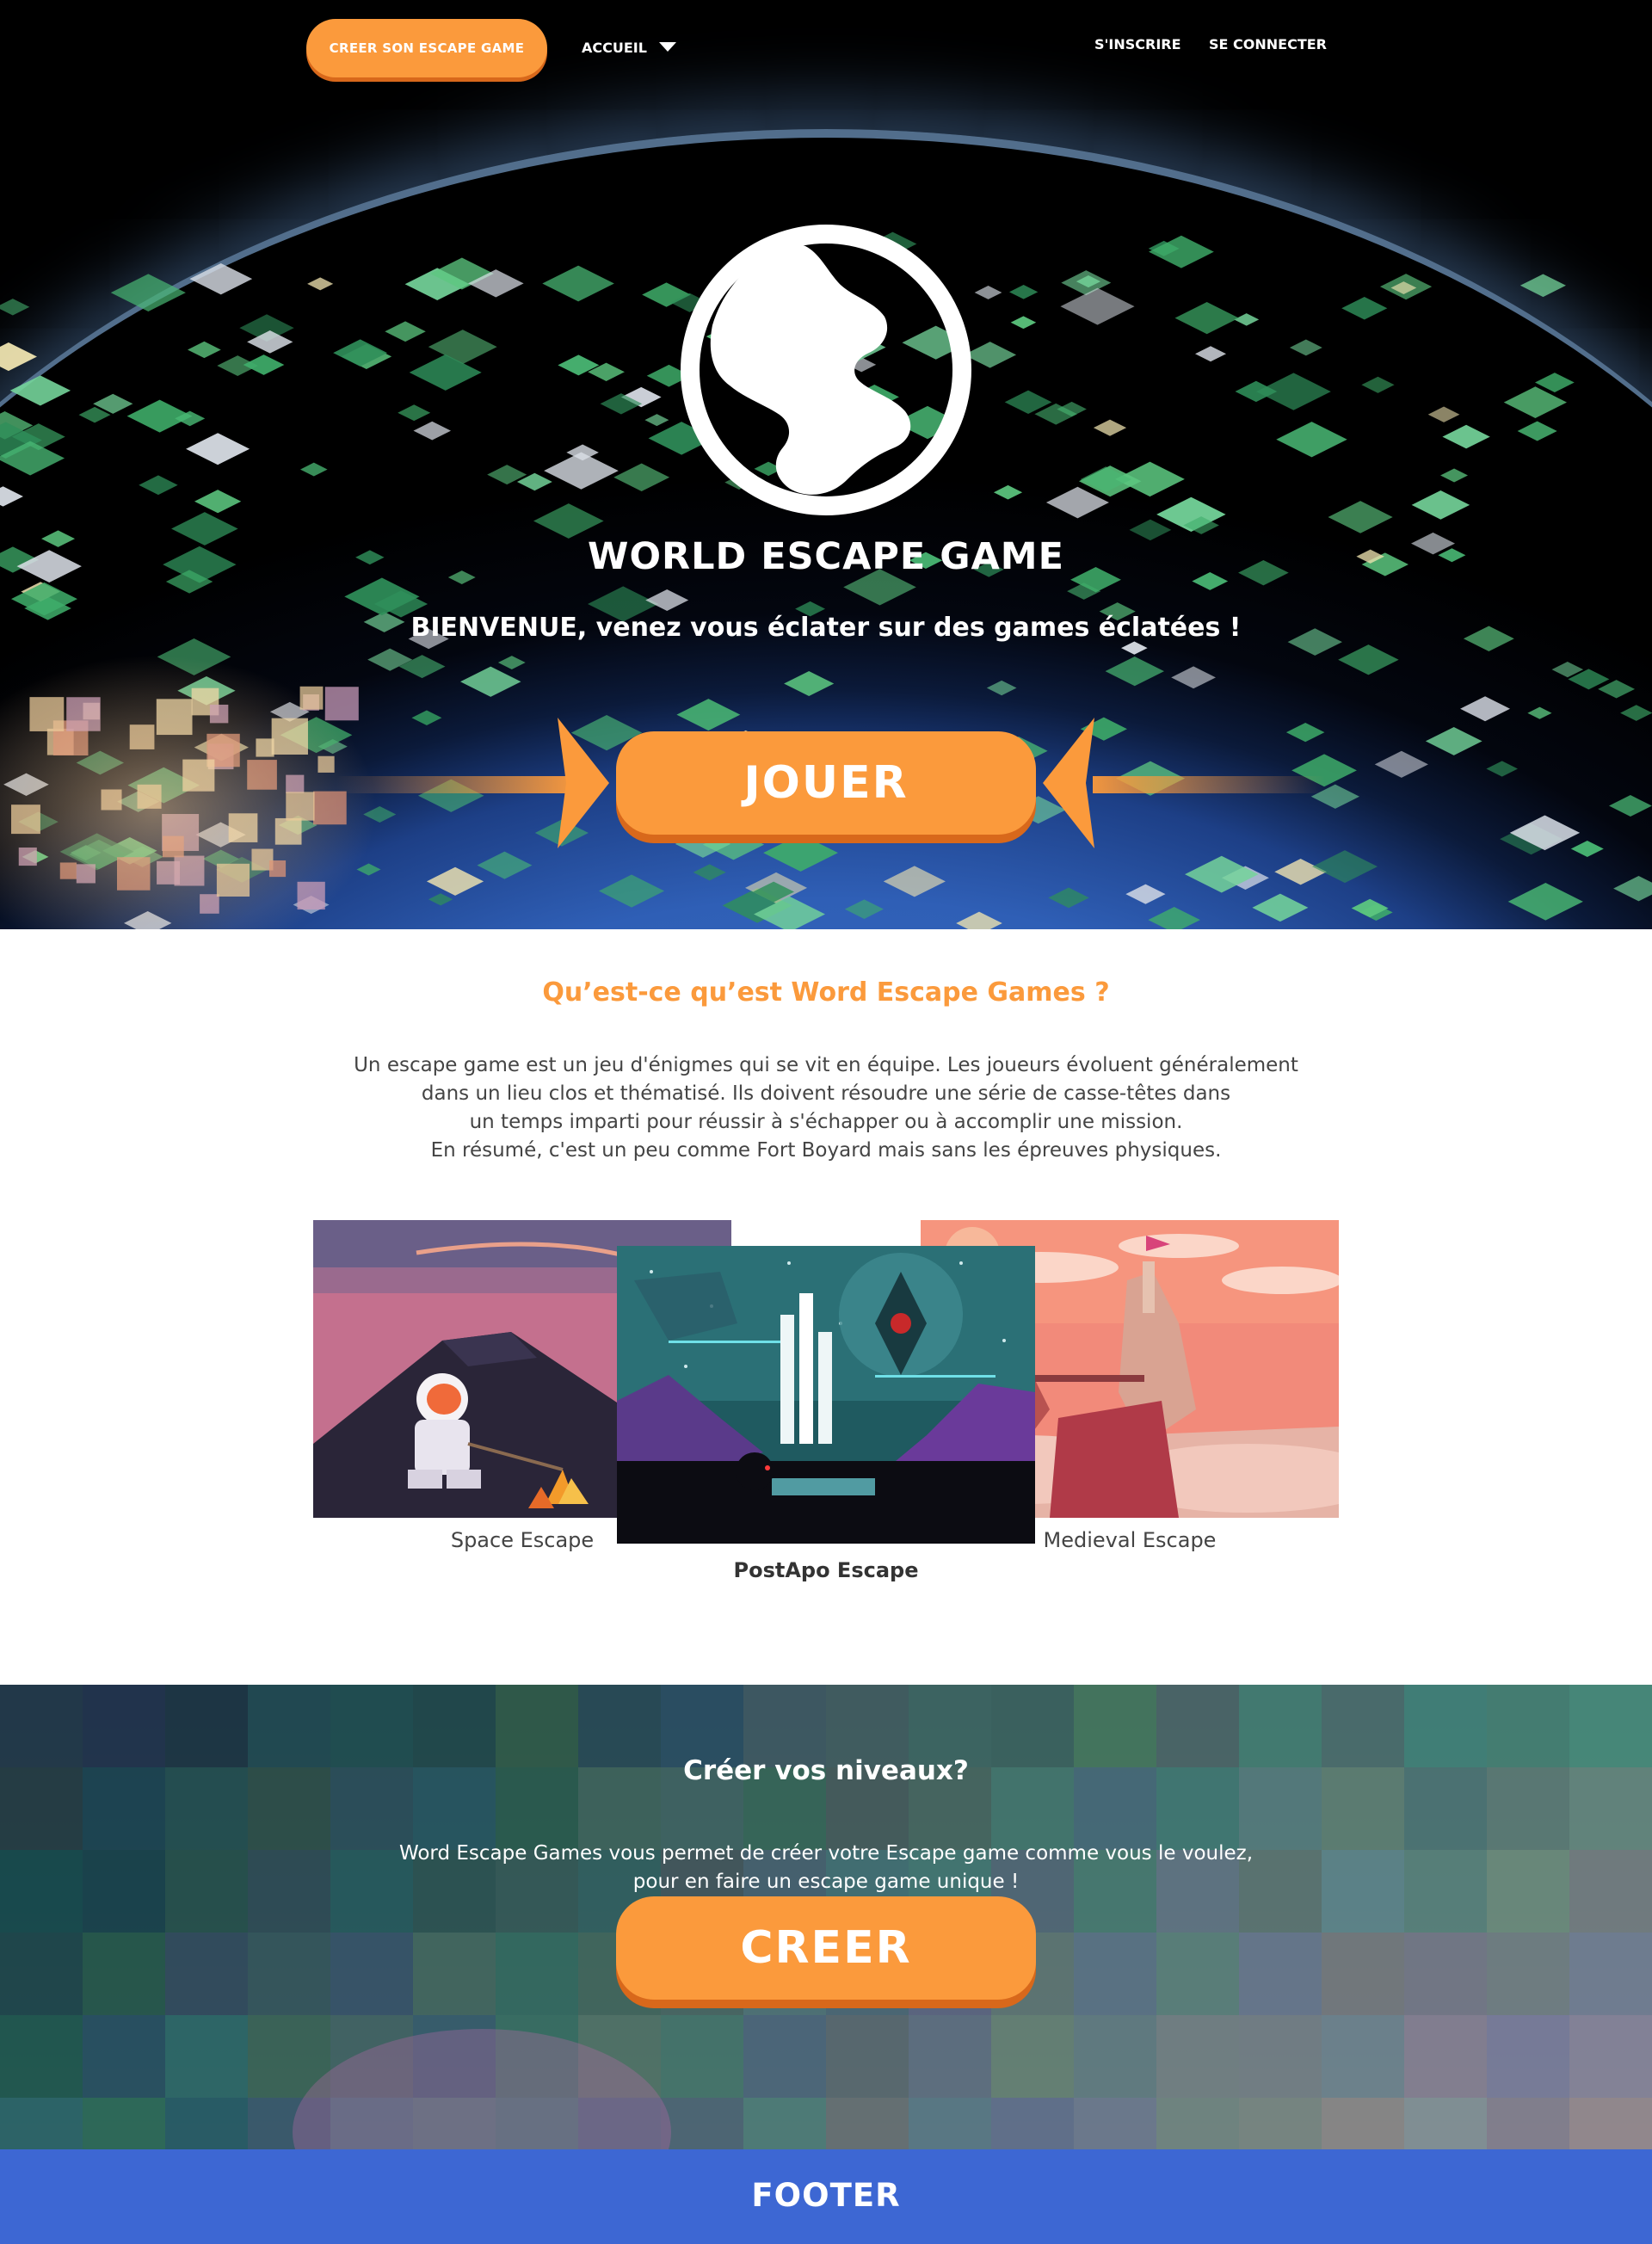 The width and height of the screenshot is (1652, 2244). Describe the element at coordinates (826, 783) in the screenshot. I see `play-button: JOUER` at that location.